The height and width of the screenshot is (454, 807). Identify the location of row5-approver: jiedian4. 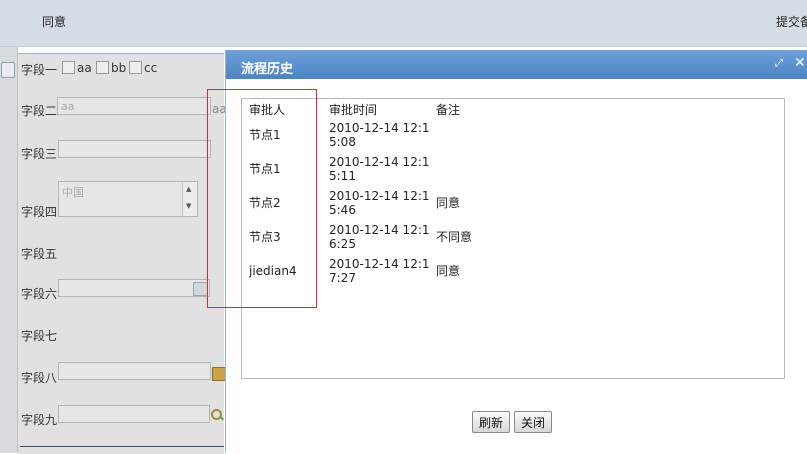
(273, 271).